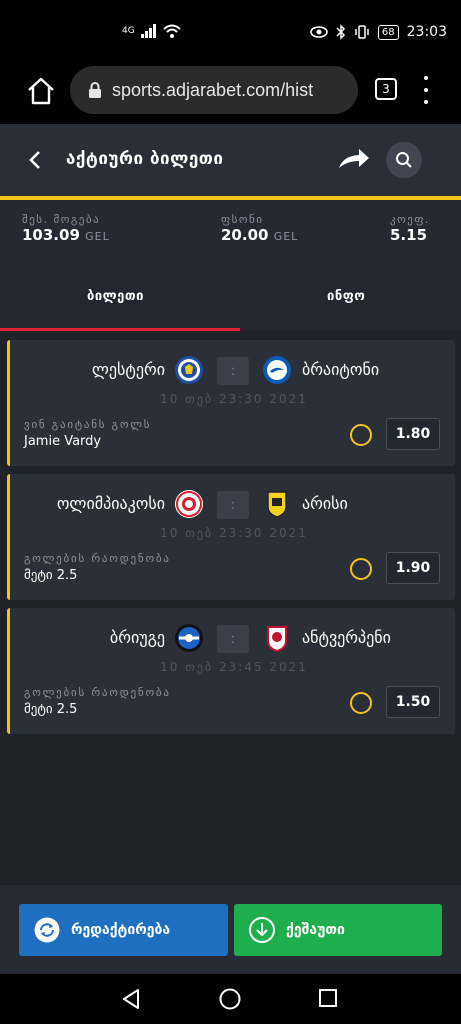 This screenshot has width=461, height=1024. I want to click on possible-win-currency: GEL, so click(97, 236).